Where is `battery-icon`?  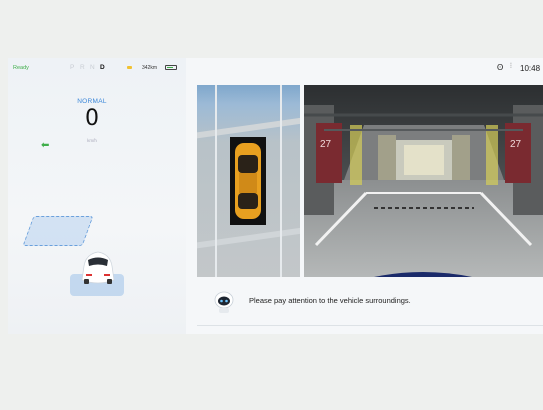 battery-icon is located at coordinates (171, 67).